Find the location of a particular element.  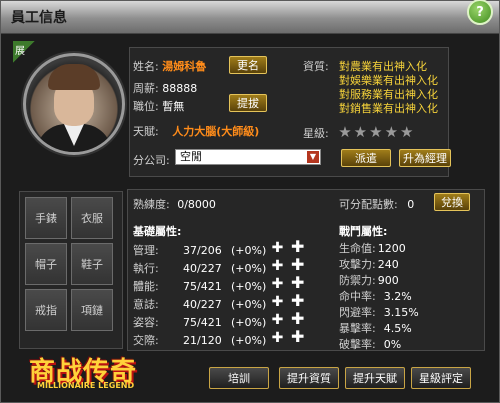

exchange-button: 兌換 is located at coordinates (452, 202).